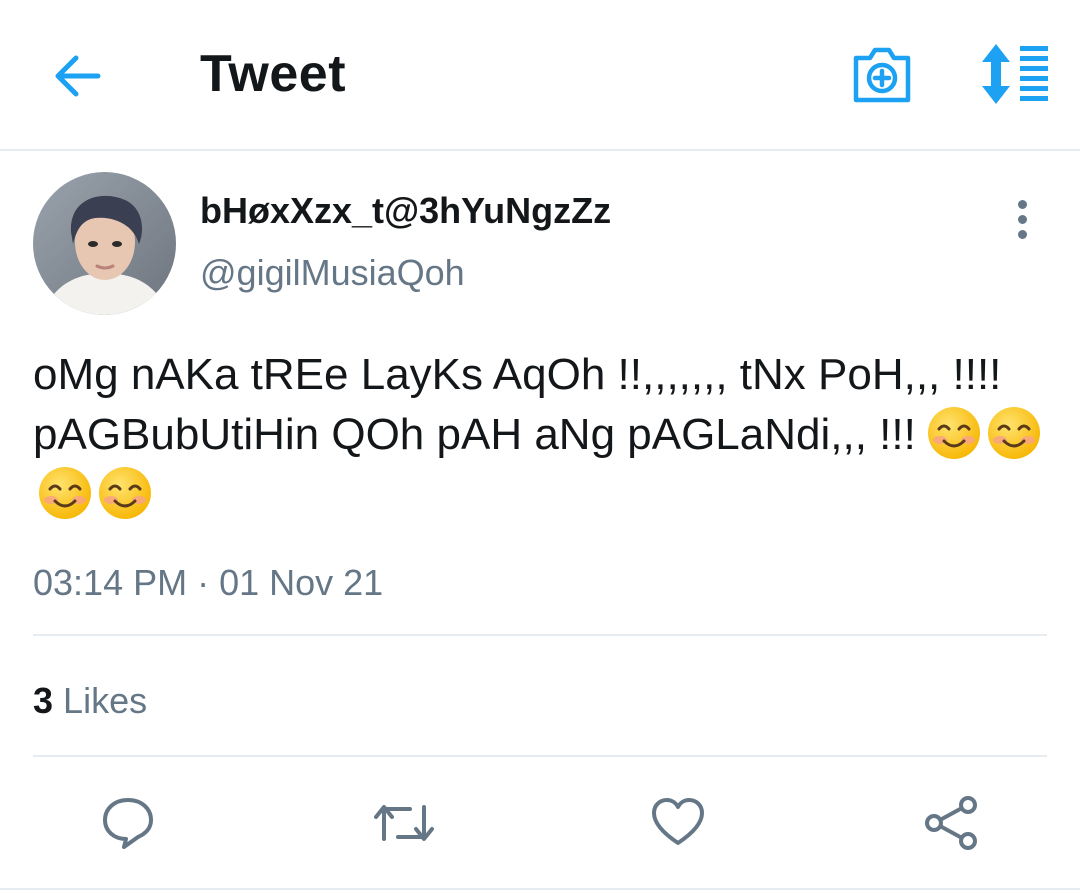 The width and height of the screenshot is (1080, 893). I want to click on arrow-left-icon, so click(78, 76).